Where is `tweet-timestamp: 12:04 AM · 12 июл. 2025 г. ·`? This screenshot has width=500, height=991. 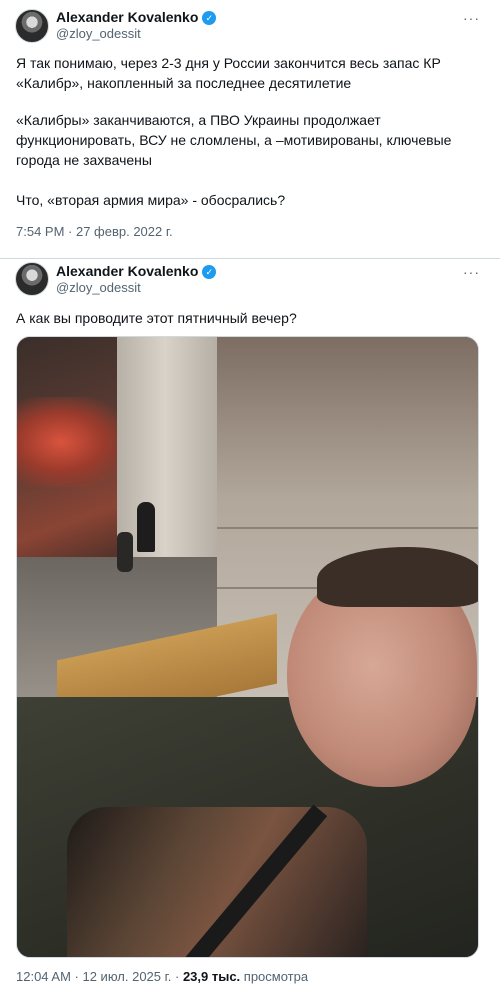 tweet-timestamp: 12:04 AM · 12 июл. 2025 г. · is located at coordinates (99, 976).